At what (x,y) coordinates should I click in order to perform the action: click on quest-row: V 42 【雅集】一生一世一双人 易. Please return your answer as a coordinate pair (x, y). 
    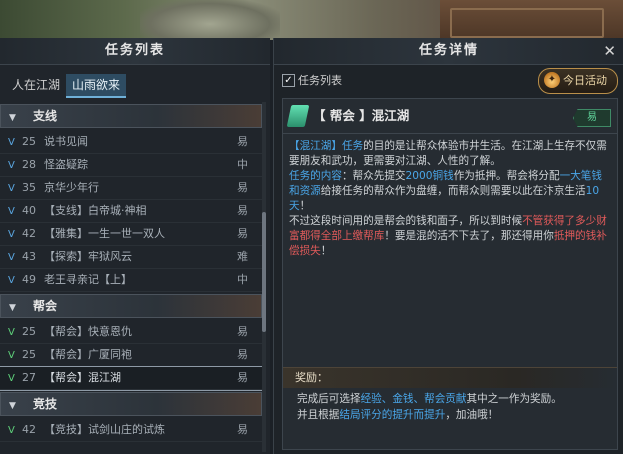
    Looking at the image, I should click on (131, 234).